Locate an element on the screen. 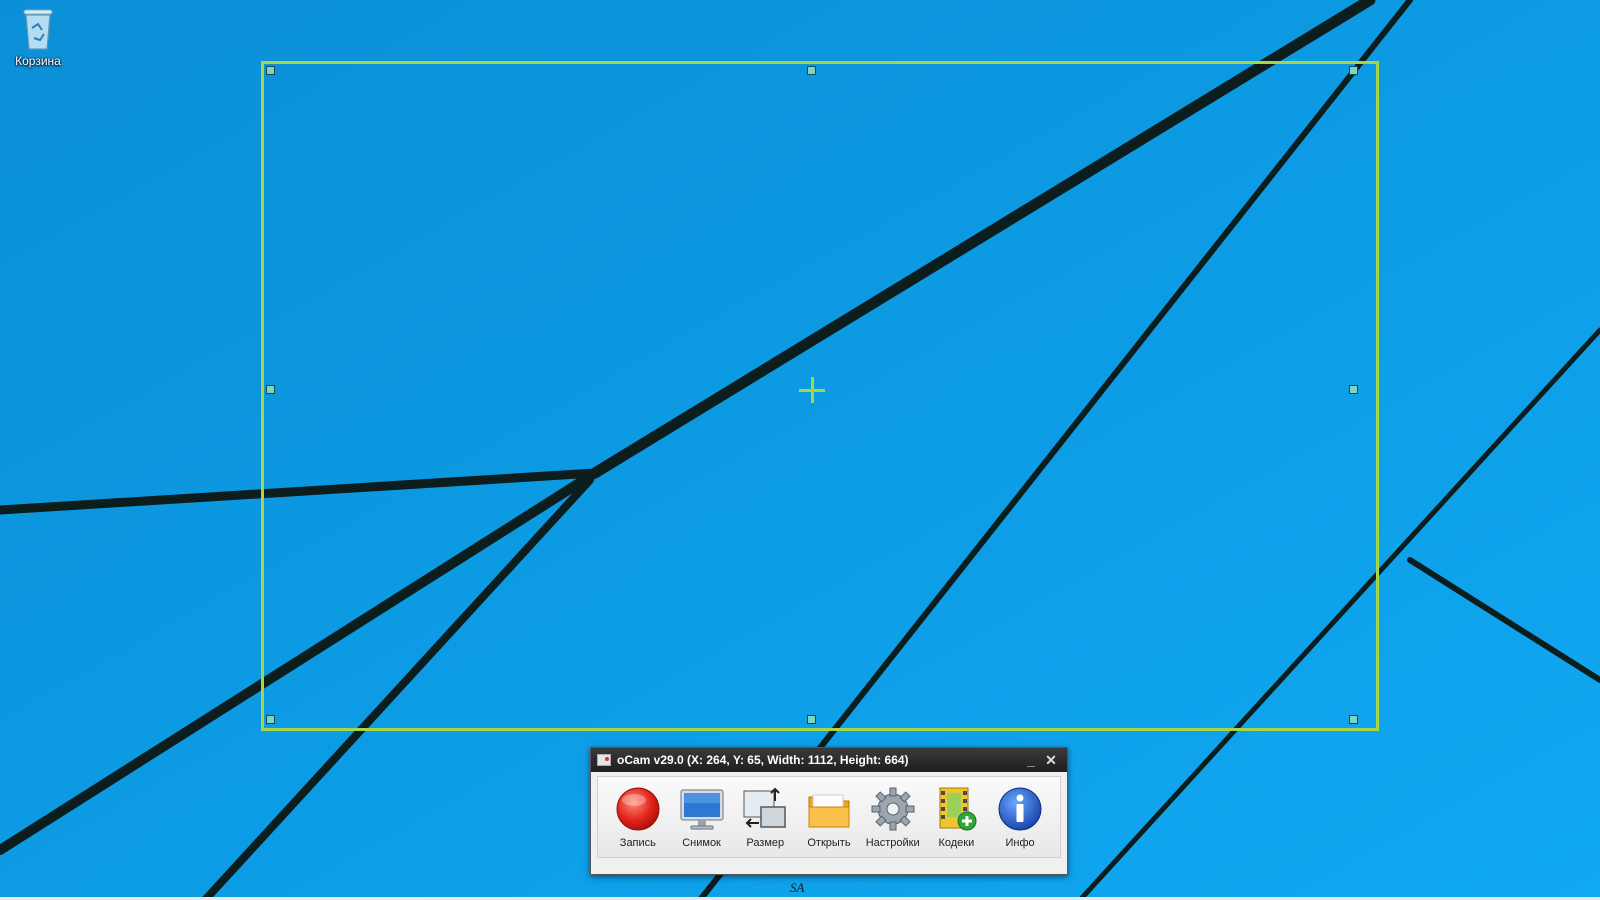  info-button: Инфо is located at coordinates (1020, 821).